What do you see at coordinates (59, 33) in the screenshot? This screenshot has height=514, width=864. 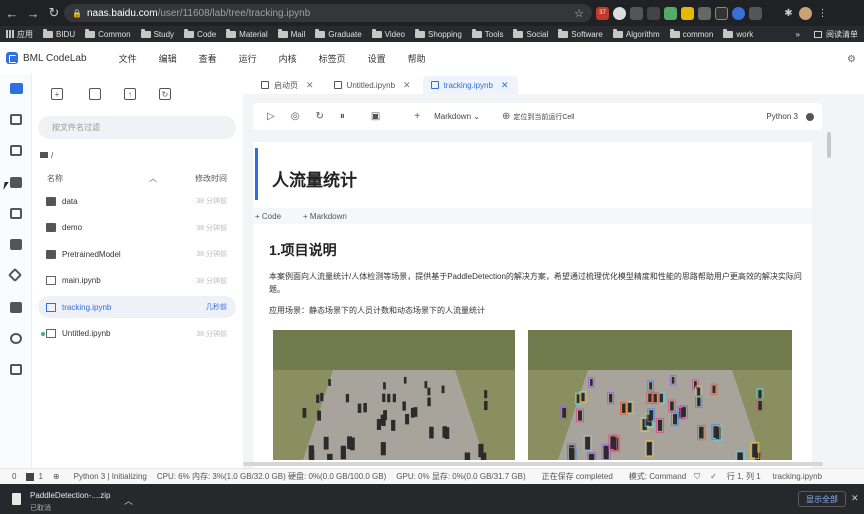 I see `bookmark-item: BIDU` at bounding box center [59, 33].